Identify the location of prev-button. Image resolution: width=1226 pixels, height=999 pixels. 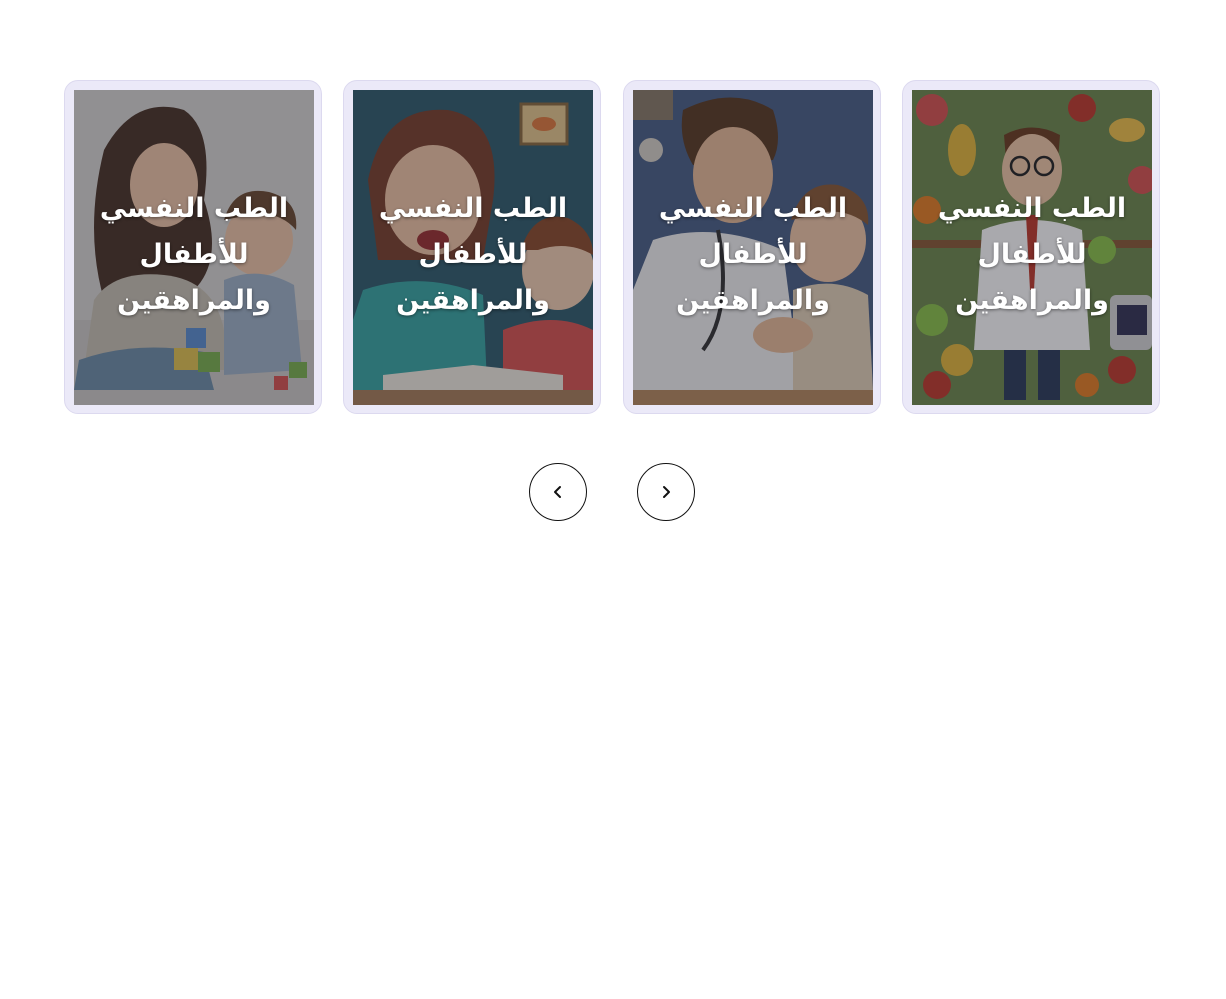
(558, 492).